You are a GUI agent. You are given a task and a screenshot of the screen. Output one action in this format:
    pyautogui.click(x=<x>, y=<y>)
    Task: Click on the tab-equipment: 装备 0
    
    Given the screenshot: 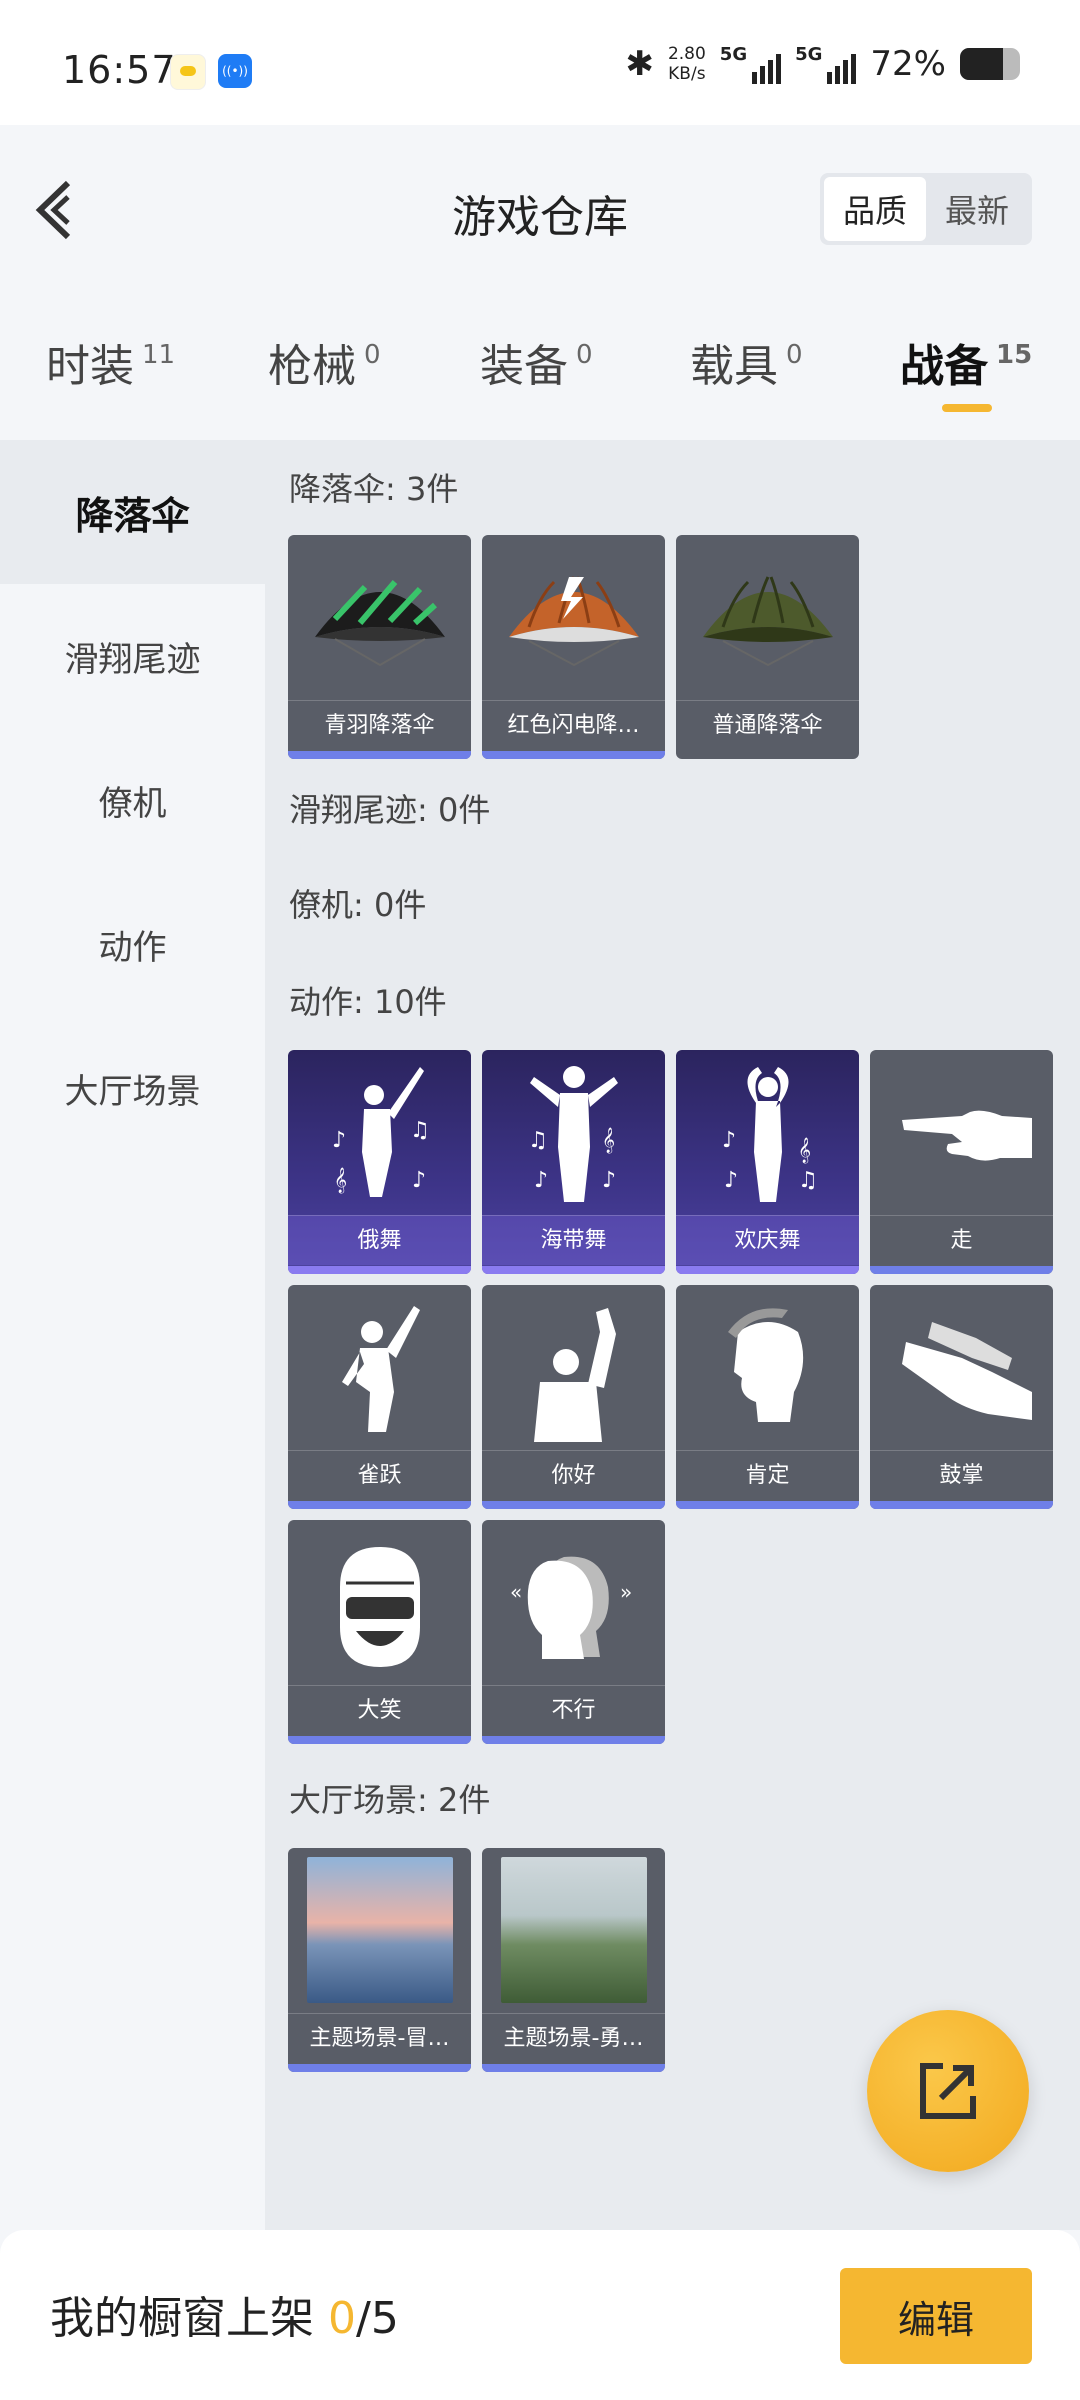 What is the action you would take?
    pyautogui.click(x=536, y=362)
    